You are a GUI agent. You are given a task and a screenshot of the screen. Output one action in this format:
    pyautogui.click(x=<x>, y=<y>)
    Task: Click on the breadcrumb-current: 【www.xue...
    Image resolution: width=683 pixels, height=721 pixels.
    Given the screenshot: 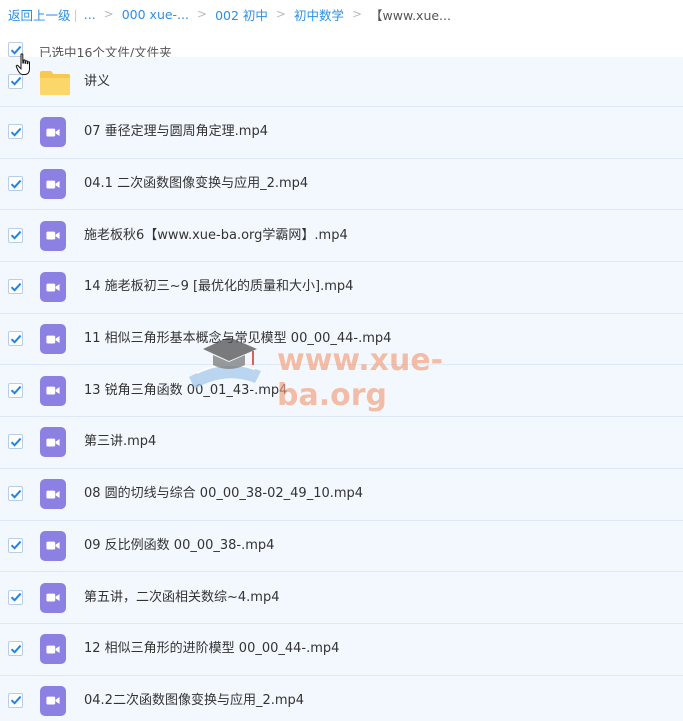 What is the action you would take?
    pyautogui.click(x=410, y=15)
    